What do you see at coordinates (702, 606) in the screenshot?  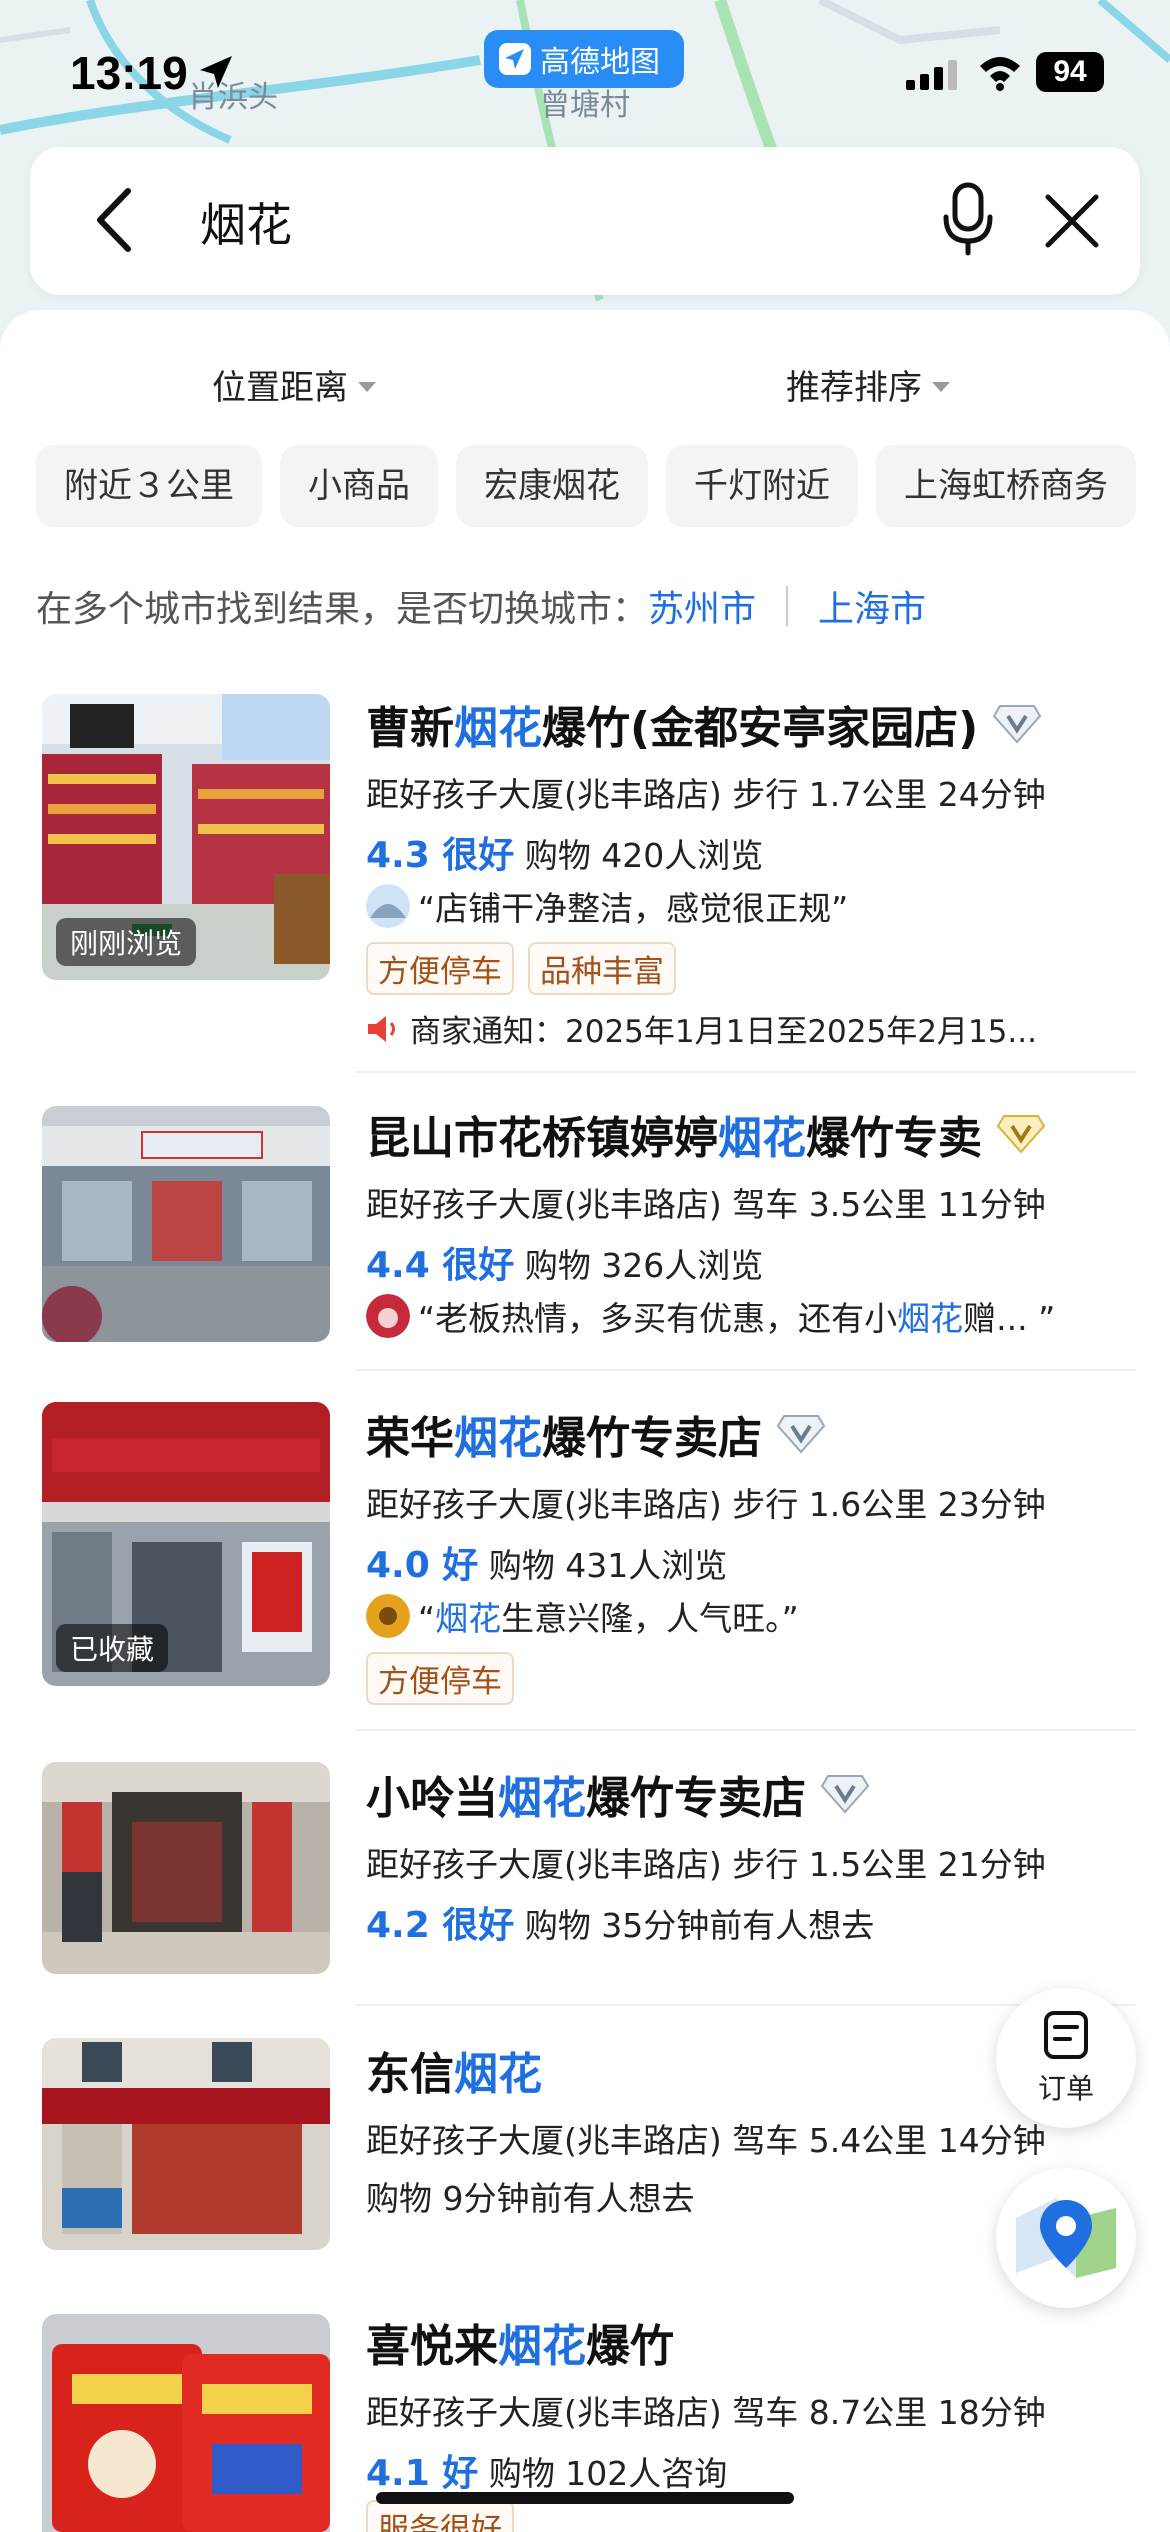 I see `city-link-suzhou: 苏州市` at bounding box center [702, 606].